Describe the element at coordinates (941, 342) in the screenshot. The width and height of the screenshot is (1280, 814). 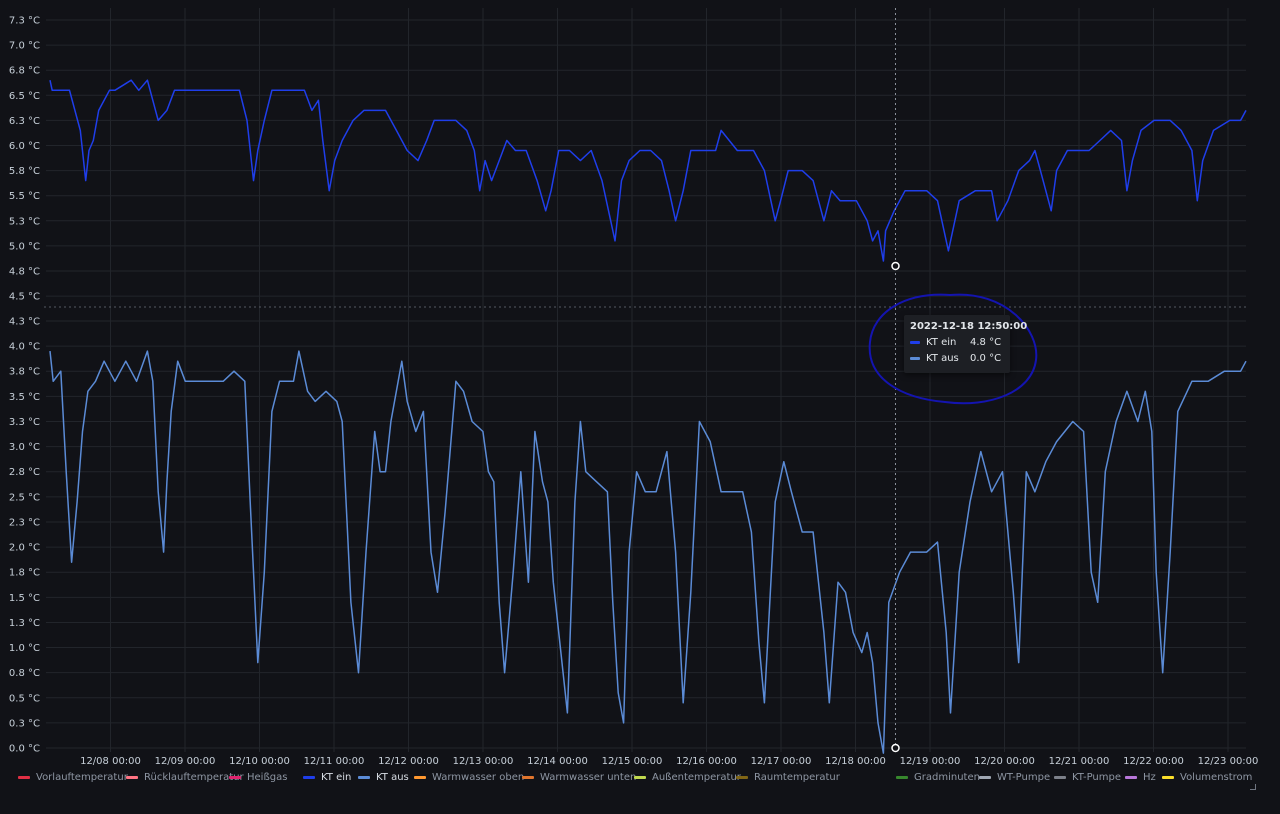
I see `tooltip-series-name: KT ein` at that location.